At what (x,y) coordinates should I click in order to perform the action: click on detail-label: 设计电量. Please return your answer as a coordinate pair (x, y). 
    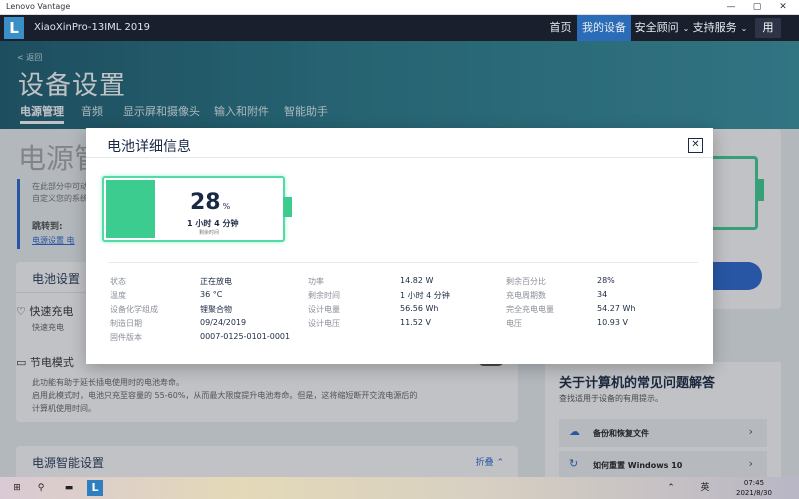
    Looking at the image, I should click on (324, 309).